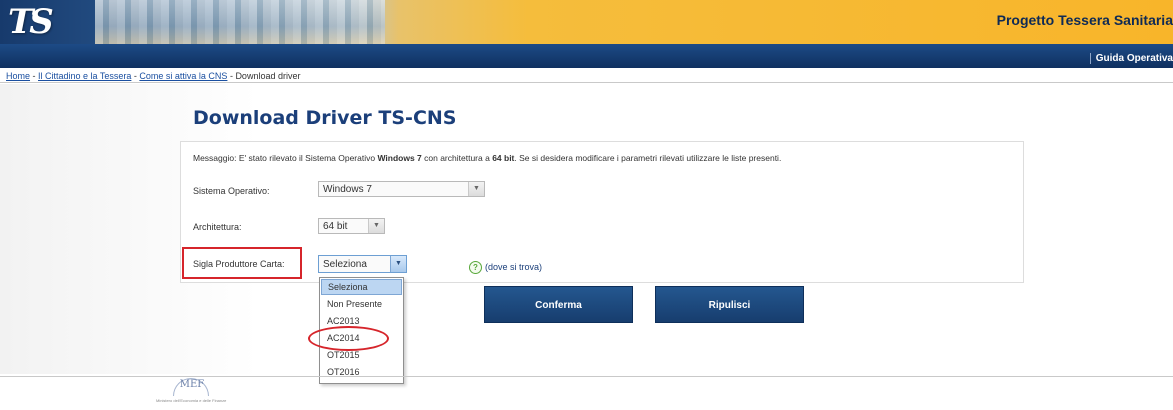 The width and height of the screenshot is (1173, 410). Describe the element at coordinates (231, 191) in the screenshot. I see `os-label: Sistema Operativo:` at that location.